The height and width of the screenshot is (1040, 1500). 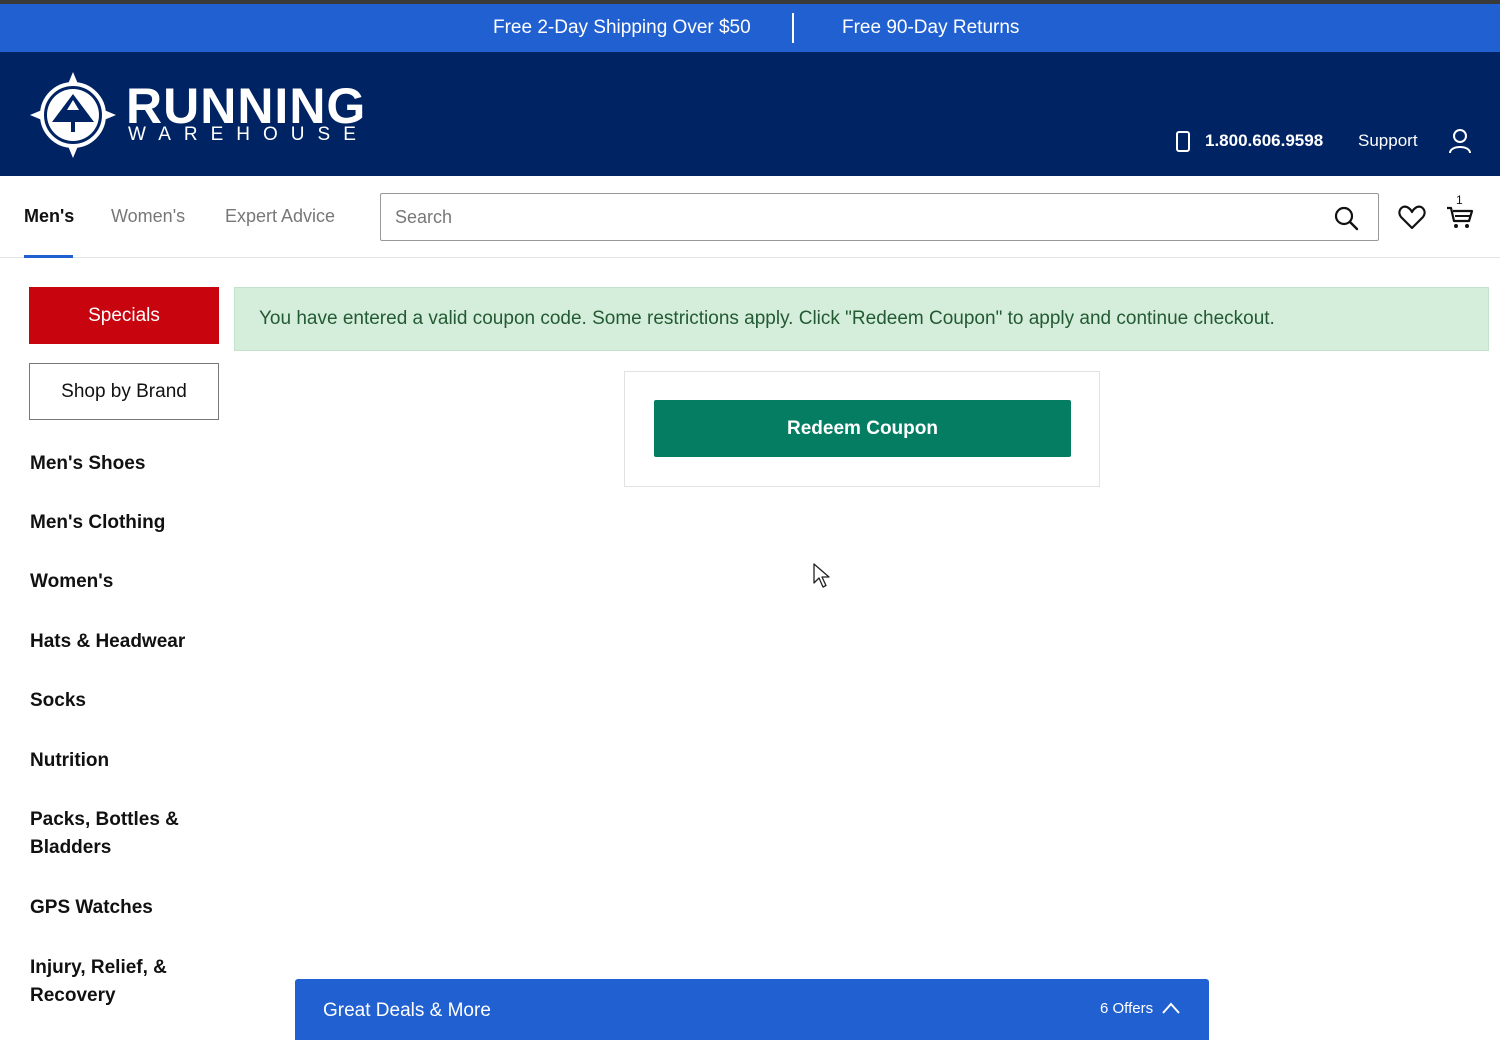 What do you see at coordinates (125, 582) in the screenshot?
I see `sidebar-item-womens: Women's` at bounding box center [125, 582].